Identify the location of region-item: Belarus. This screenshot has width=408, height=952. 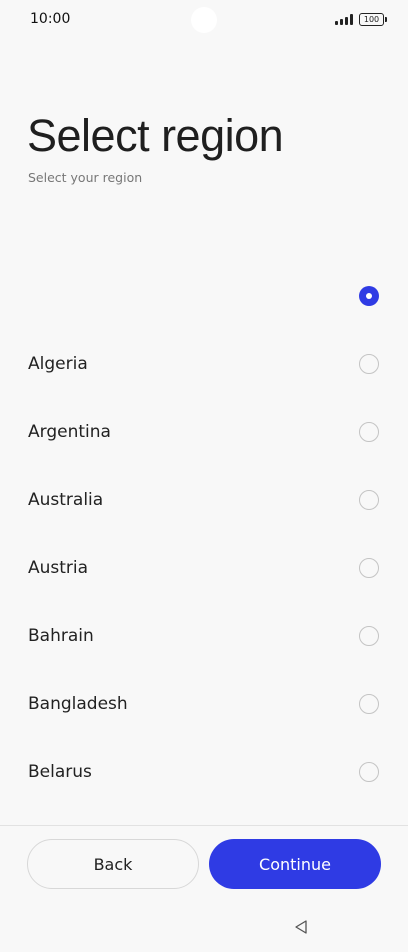
(204, 772).